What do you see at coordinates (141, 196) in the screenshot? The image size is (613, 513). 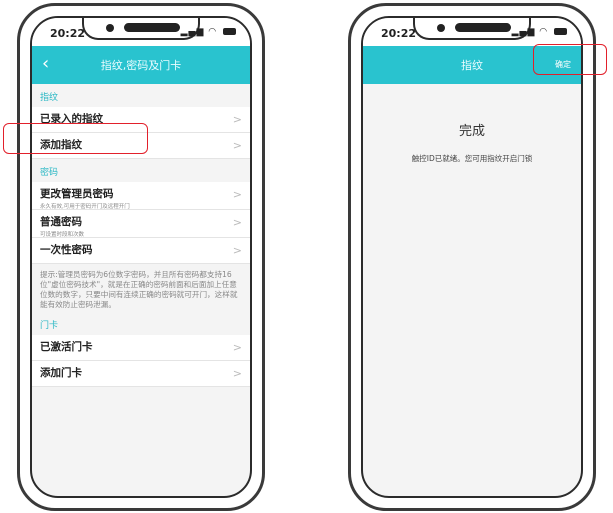 I see `list-item-change-admin-password: 更改管理员密码 永久有效,可用于密码开门及远程开门 >` at bounding box center [141, 196].